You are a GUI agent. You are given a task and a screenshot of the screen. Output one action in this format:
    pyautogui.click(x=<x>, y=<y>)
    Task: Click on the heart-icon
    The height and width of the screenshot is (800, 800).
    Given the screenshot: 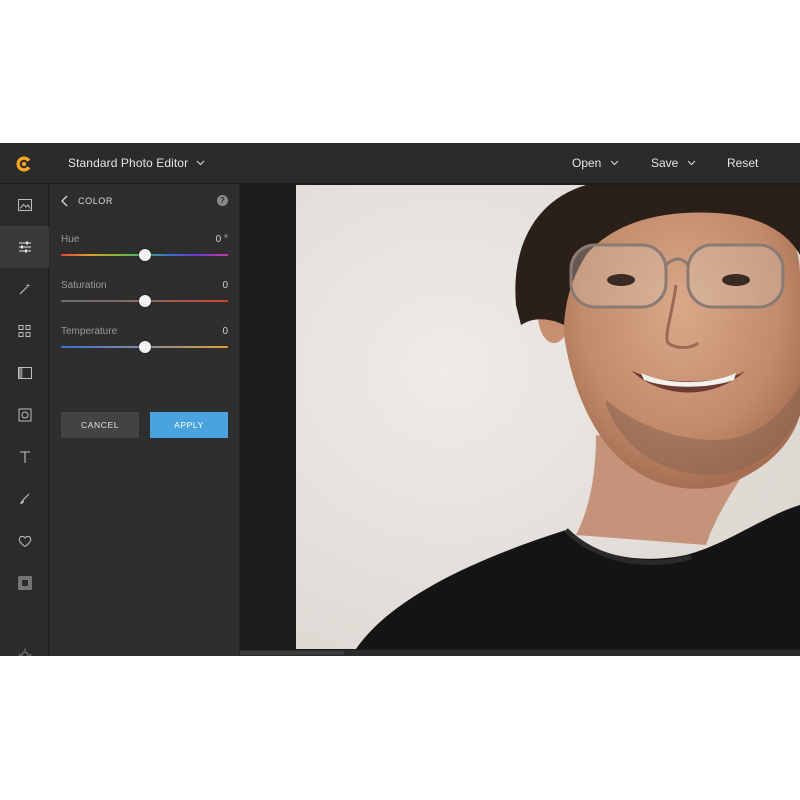 What is the action you would take?
    pyautogui.click(x=24, y=541)
    